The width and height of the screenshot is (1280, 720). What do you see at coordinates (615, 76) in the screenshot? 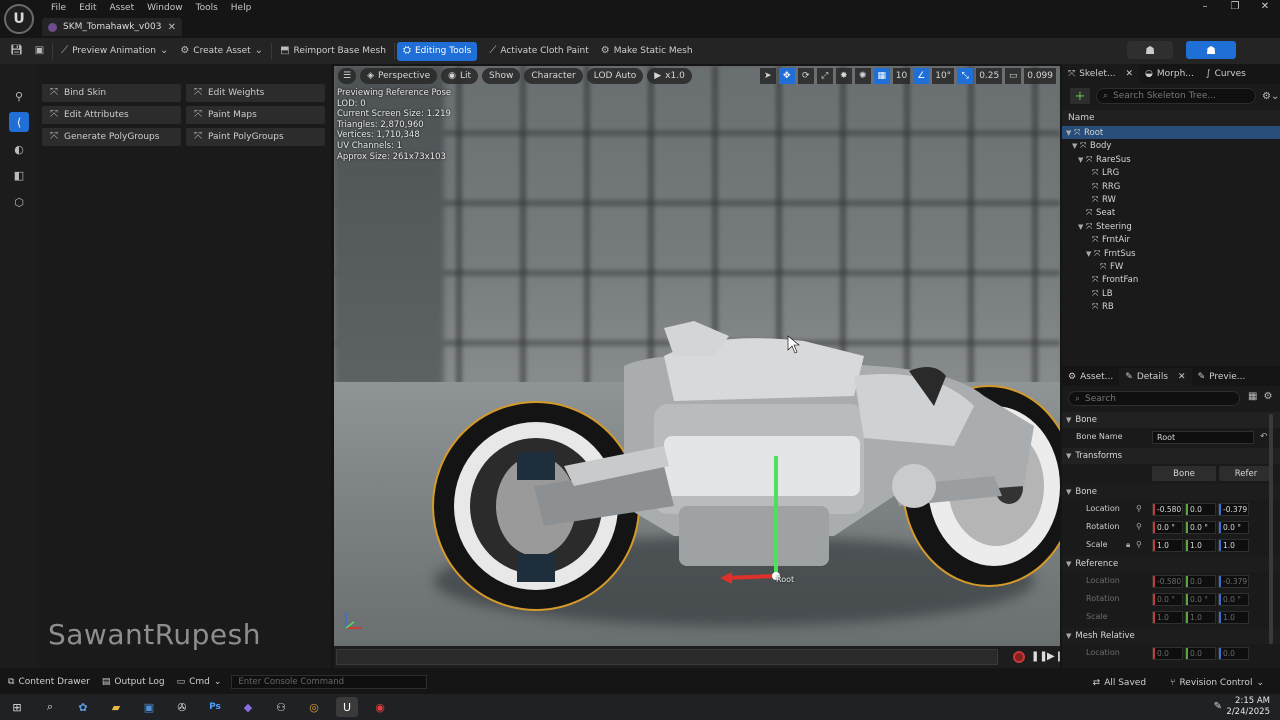
I see `lod-button: LOD Auto` at bounding box center [615, 76].